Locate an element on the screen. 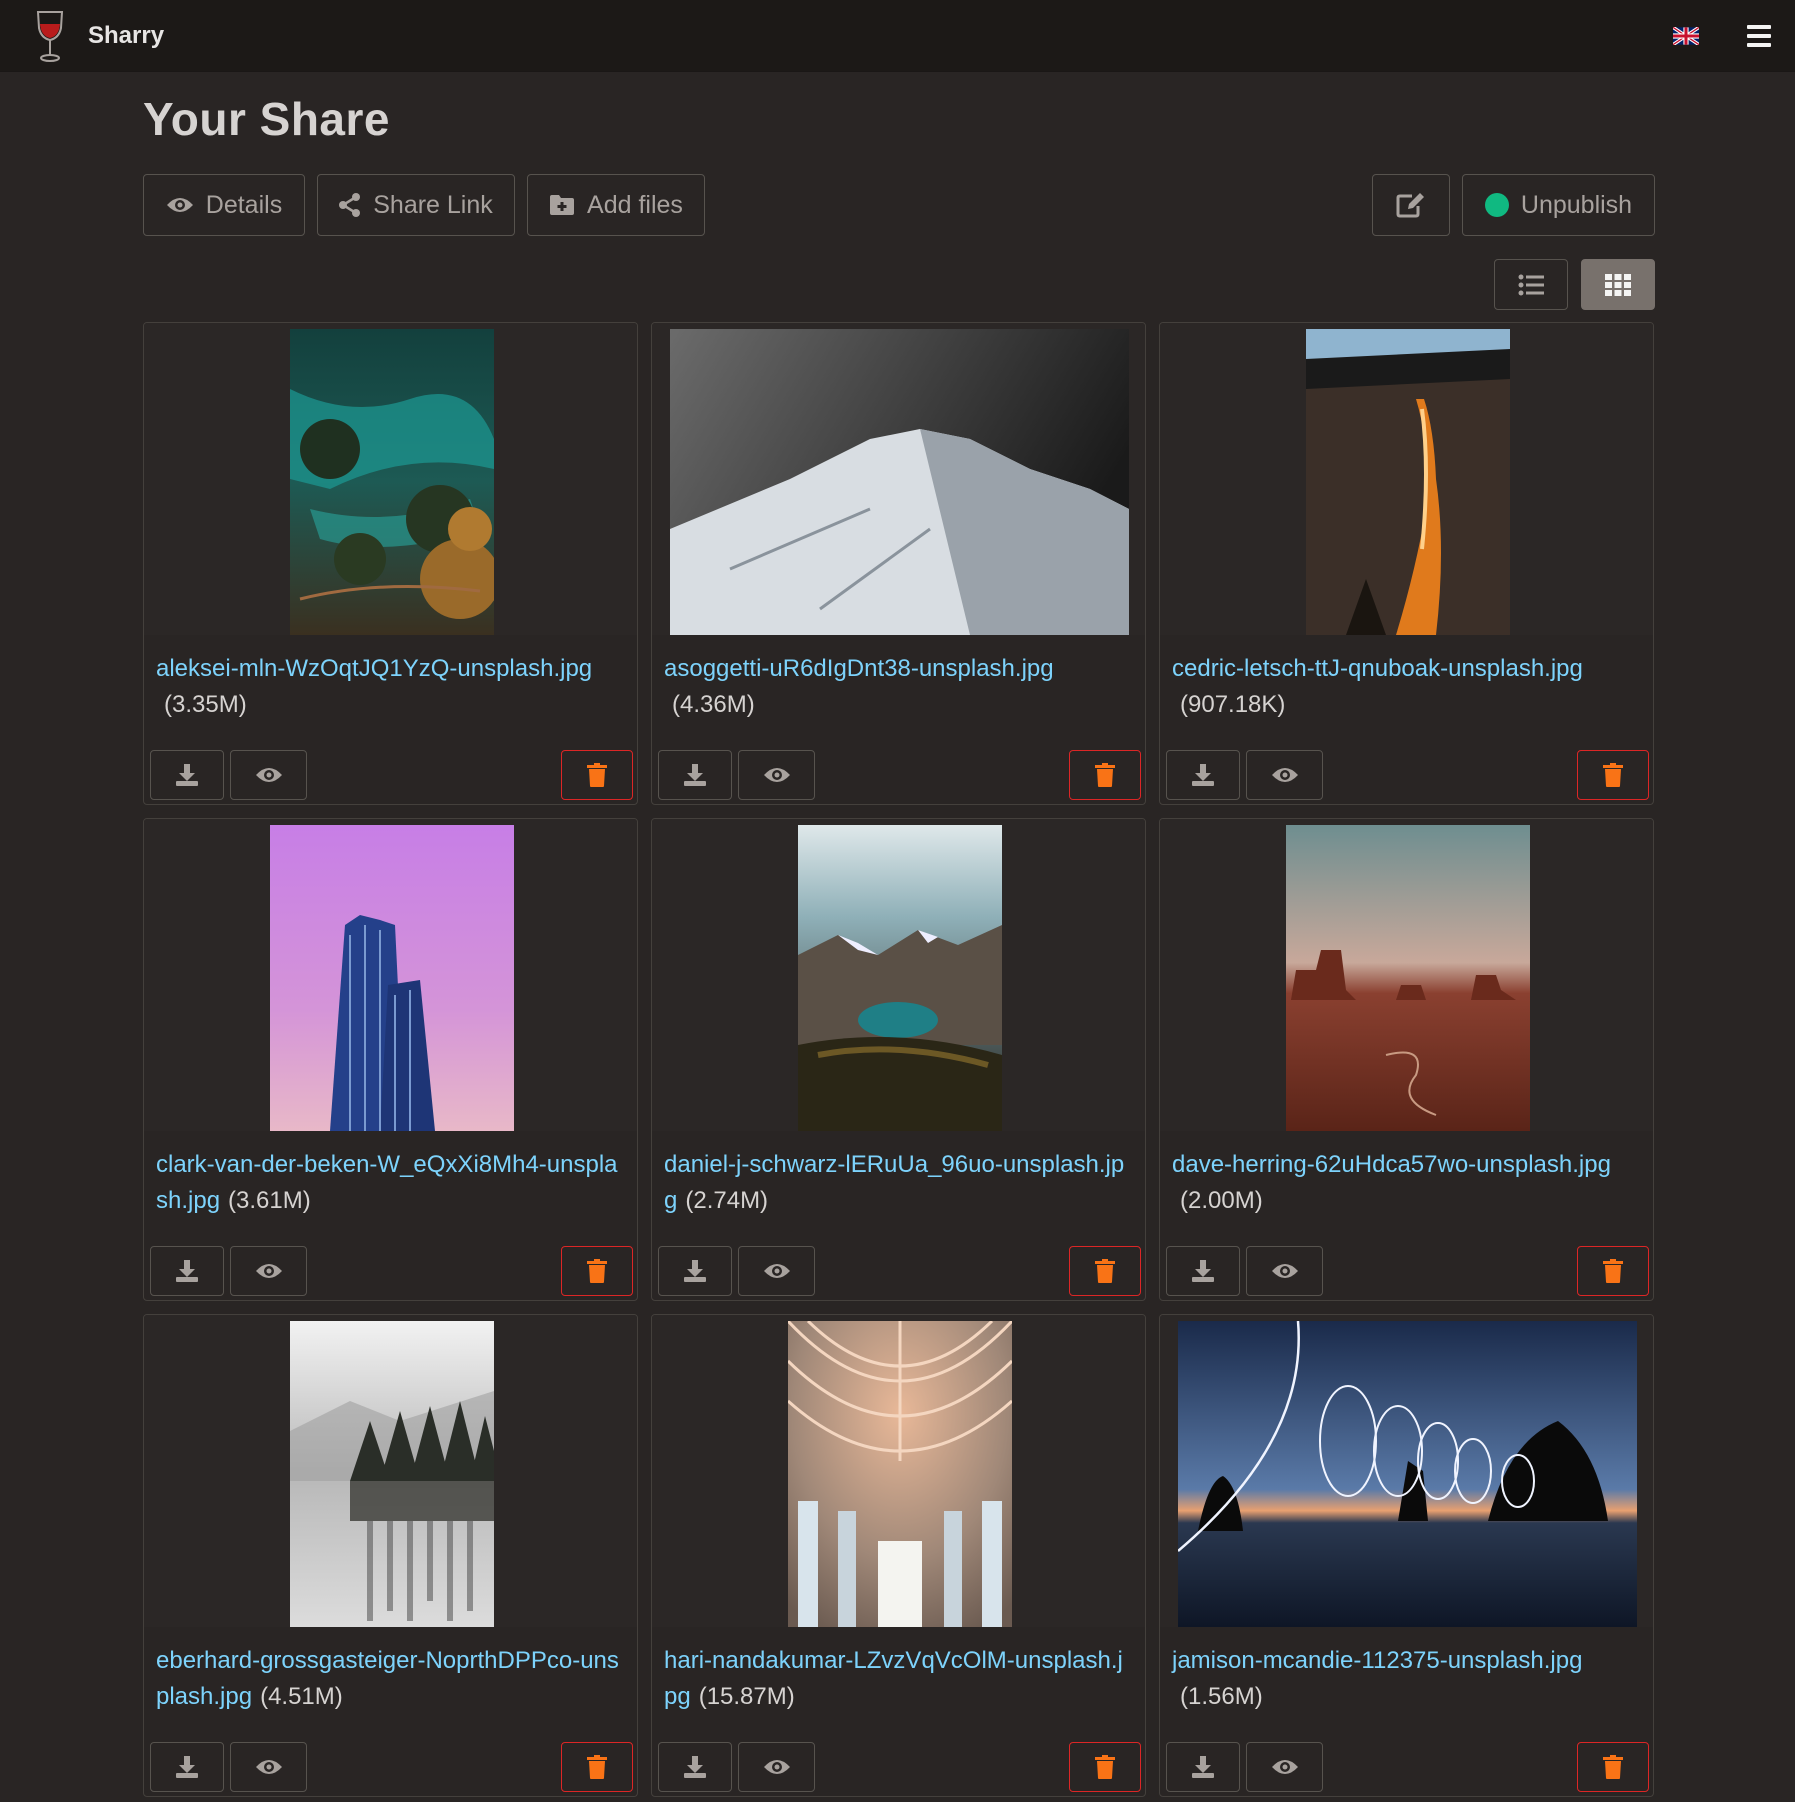 The image size is (1795, 1802). file-name-link: asoggetti-uR6dIgDnt38-unsplash.jpg is located at coordinates (859, 668).